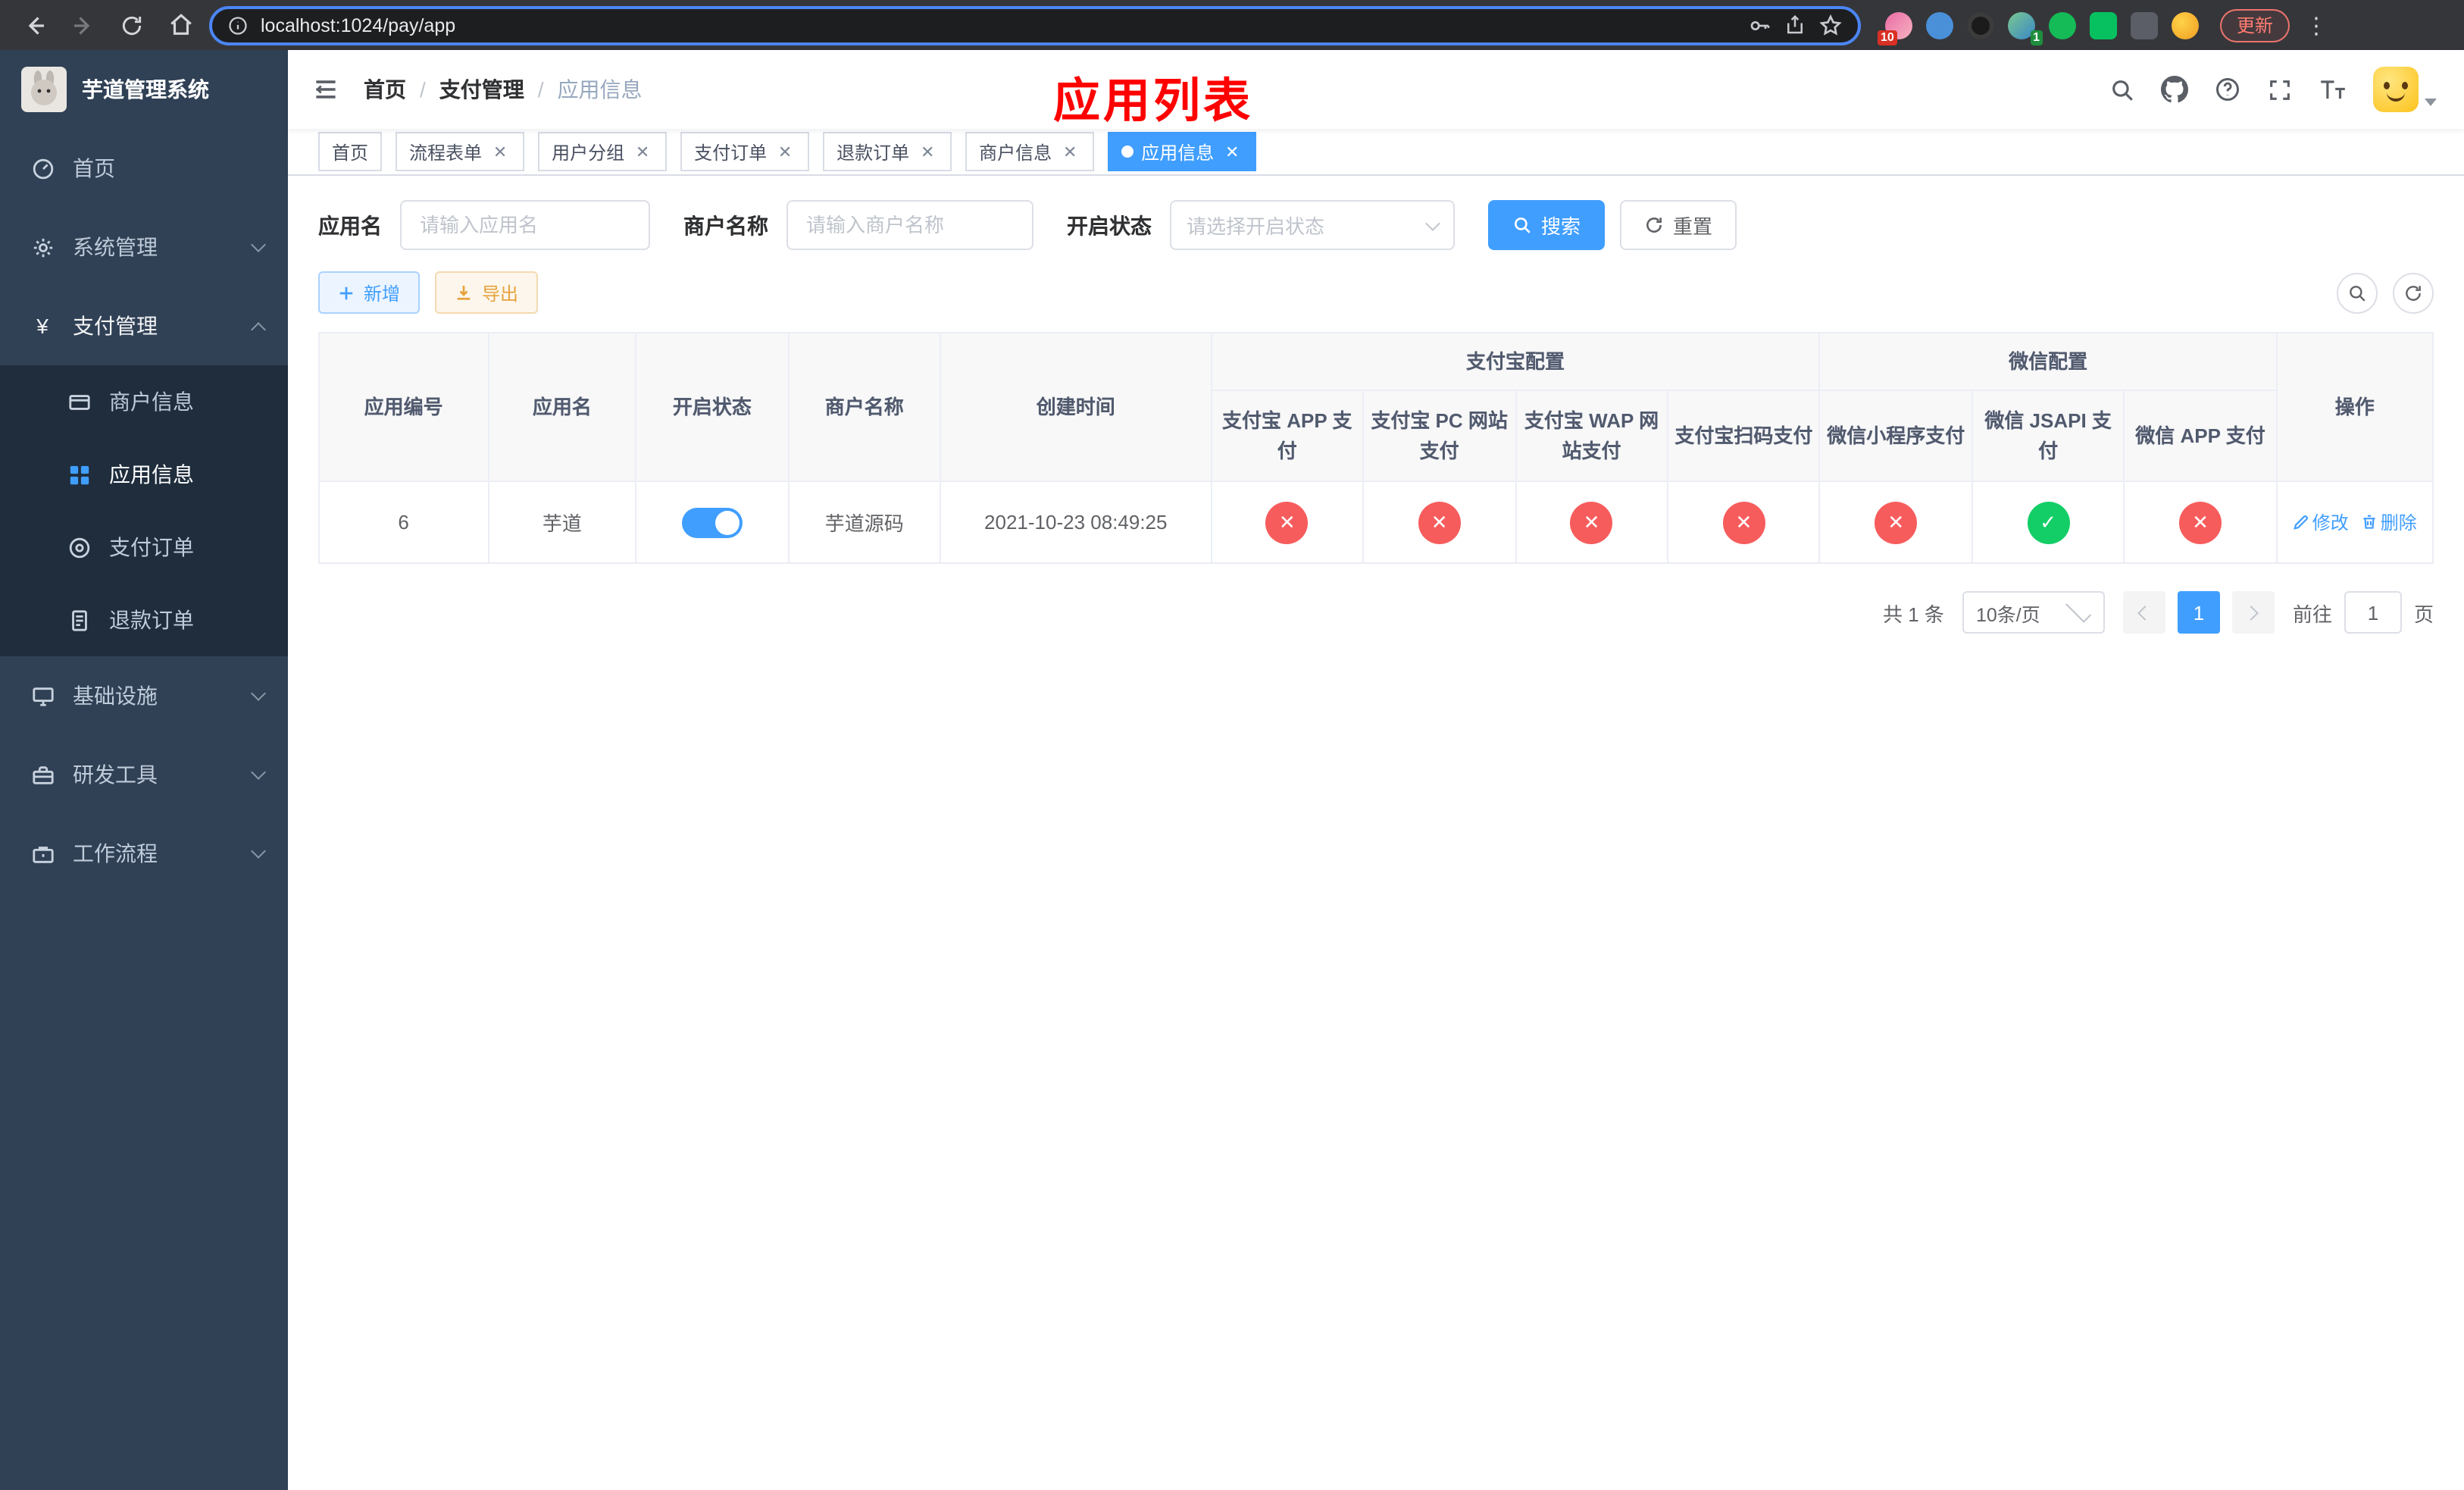 Image resolution: width=2464 pixels, height=1490 pixels. I want to click on share-icon, so click(1795, 25).